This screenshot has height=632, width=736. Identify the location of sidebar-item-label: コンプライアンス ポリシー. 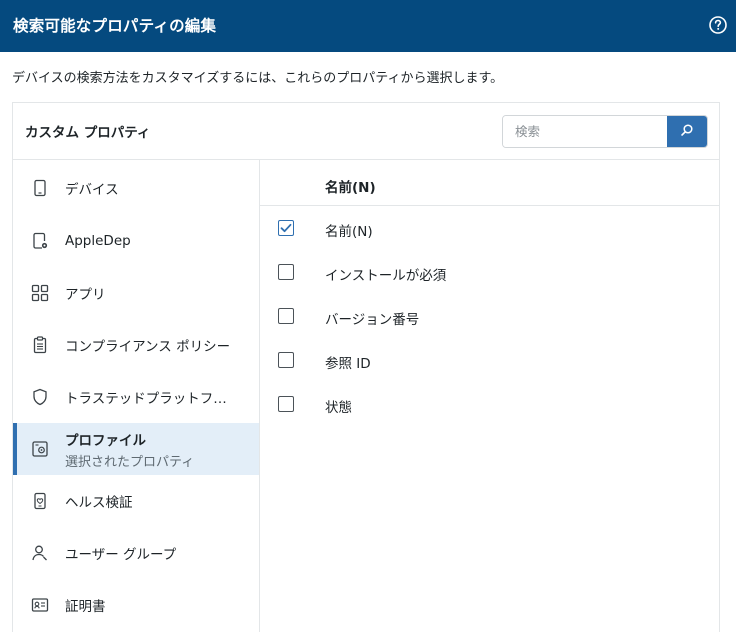
(148, 347).